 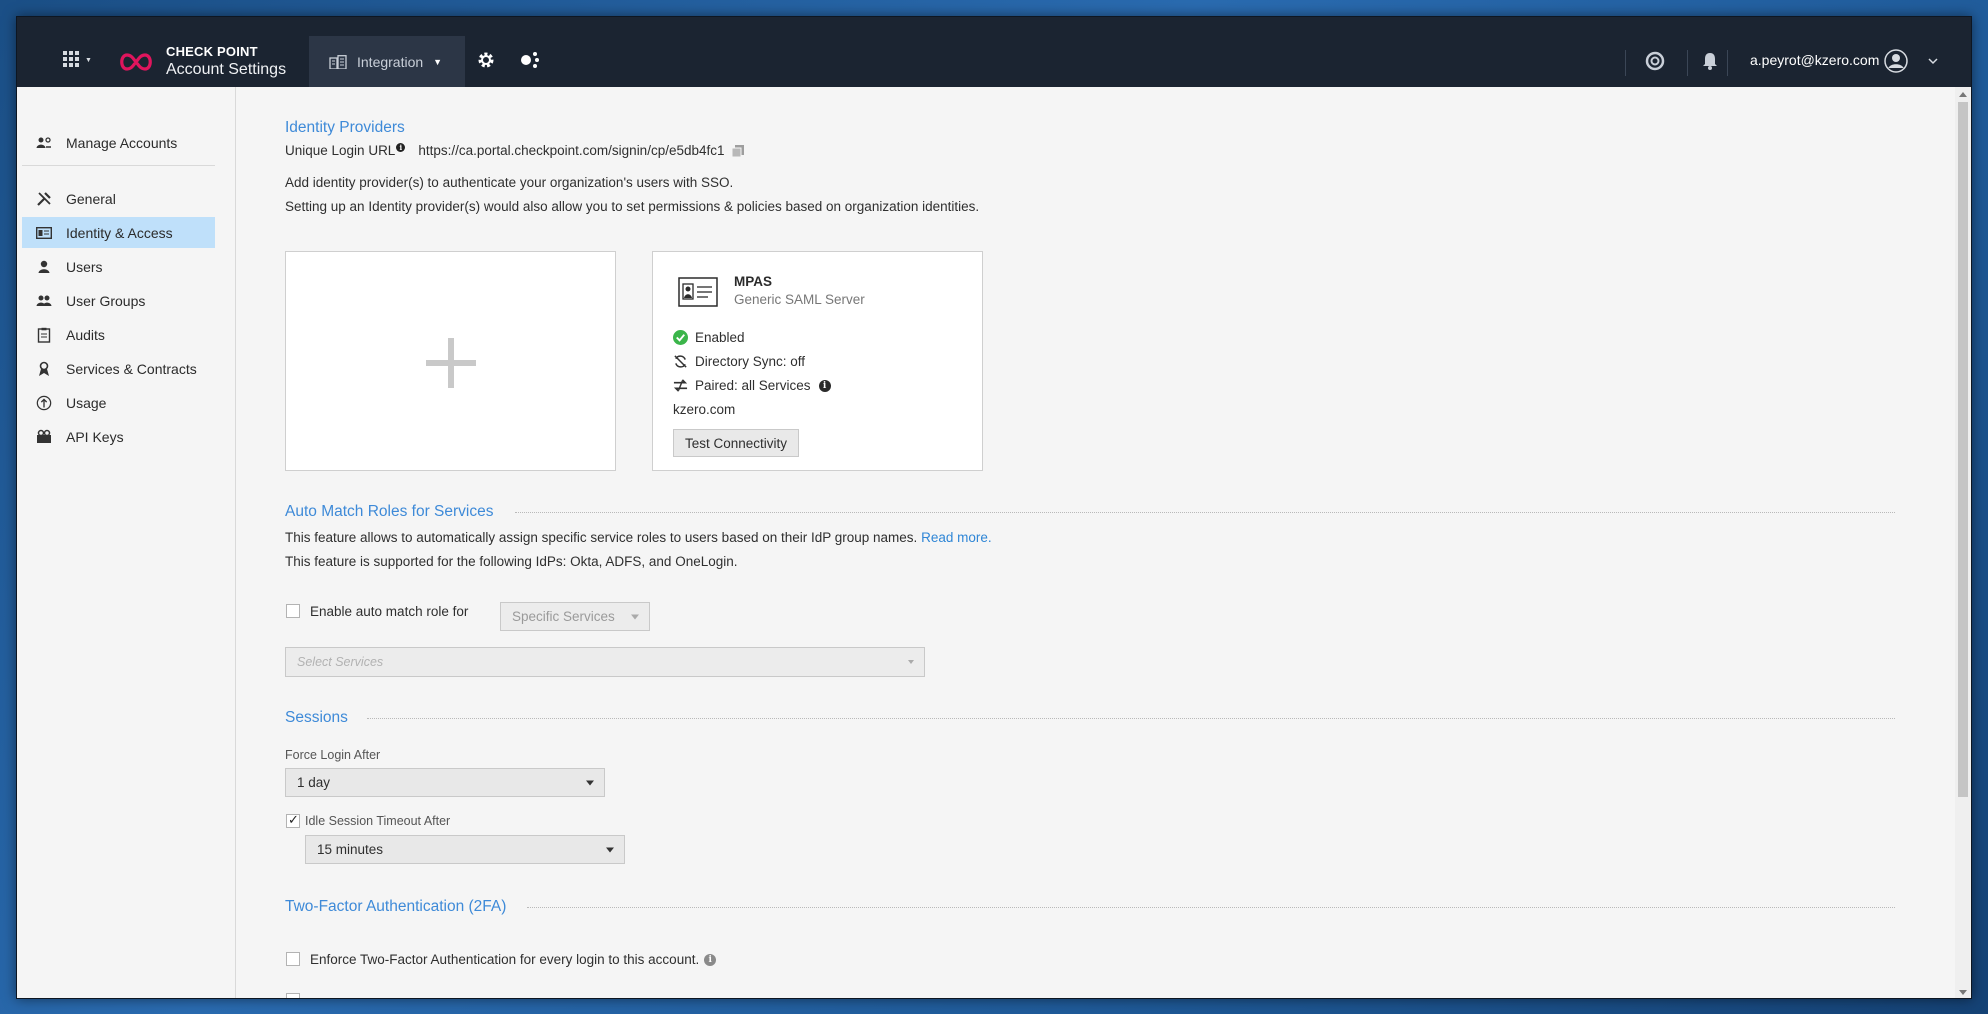 What do you see at coordinates (86, 402) in the screenshot?
I see `sidebar-item-label: Usage` at bounding box center [86, 402].